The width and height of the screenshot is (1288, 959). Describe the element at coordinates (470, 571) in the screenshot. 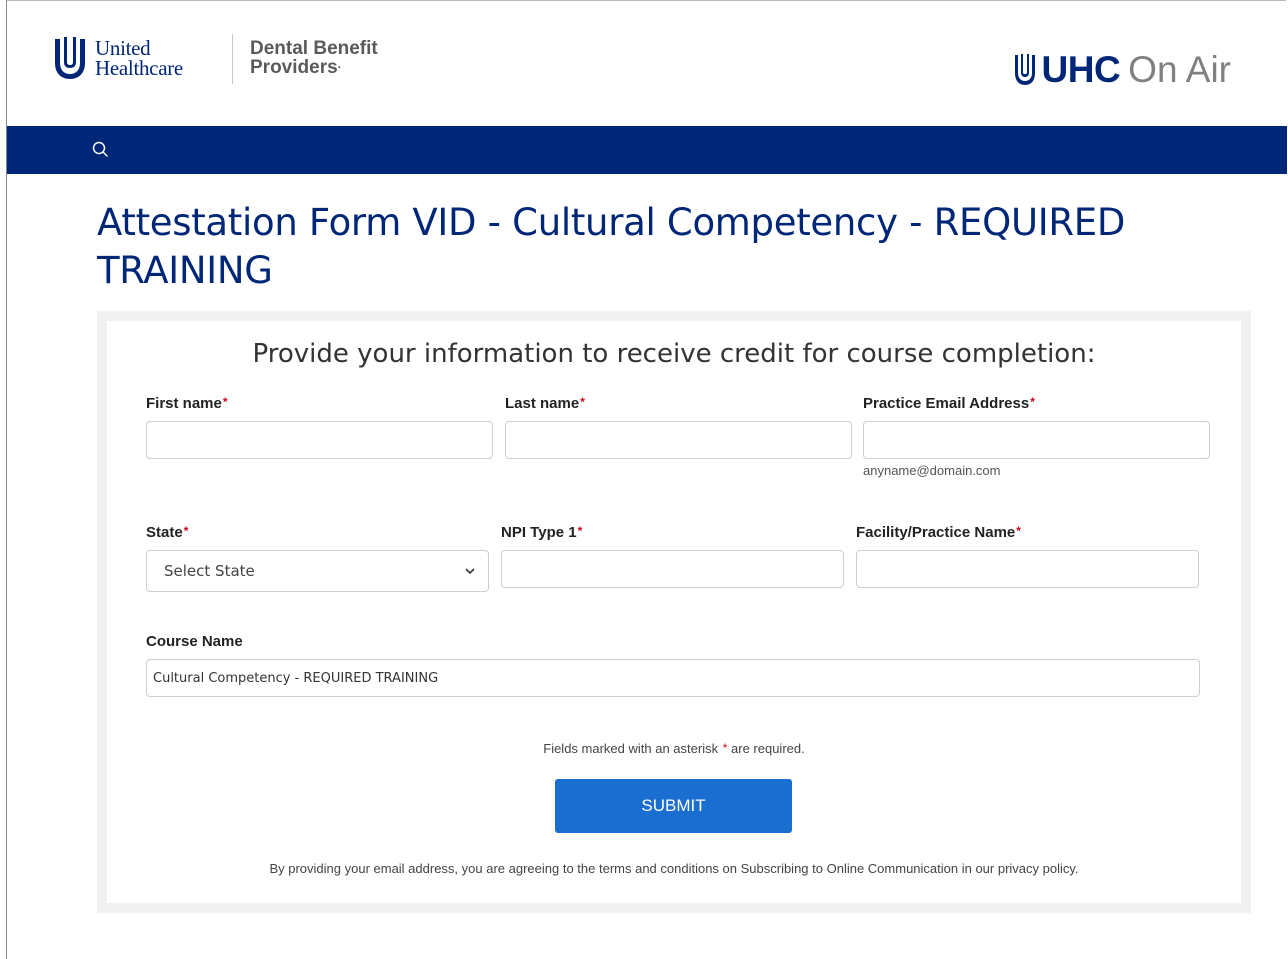

I see `chevron-down-icon` at that location.